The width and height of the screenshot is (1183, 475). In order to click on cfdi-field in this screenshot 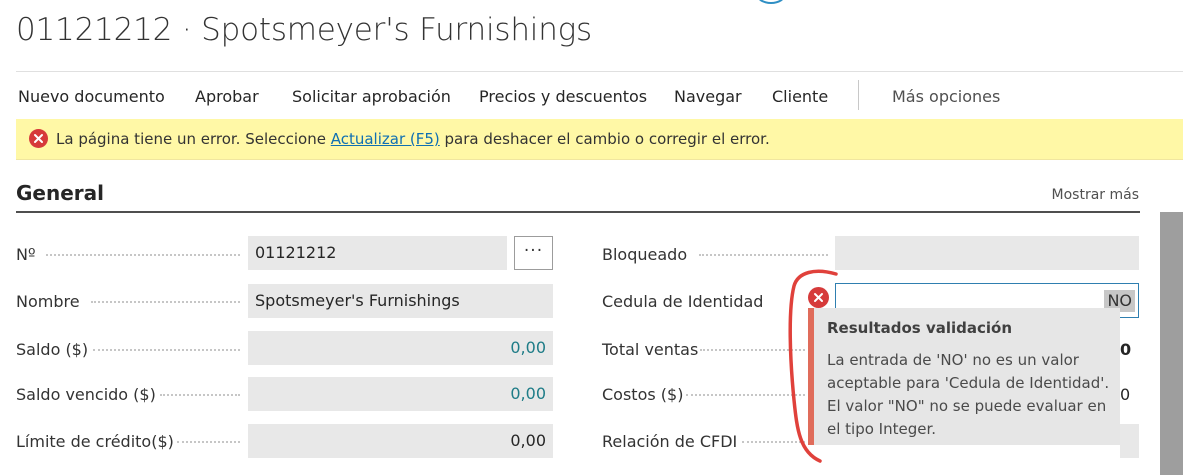, I will do `click(1129, 441)`.